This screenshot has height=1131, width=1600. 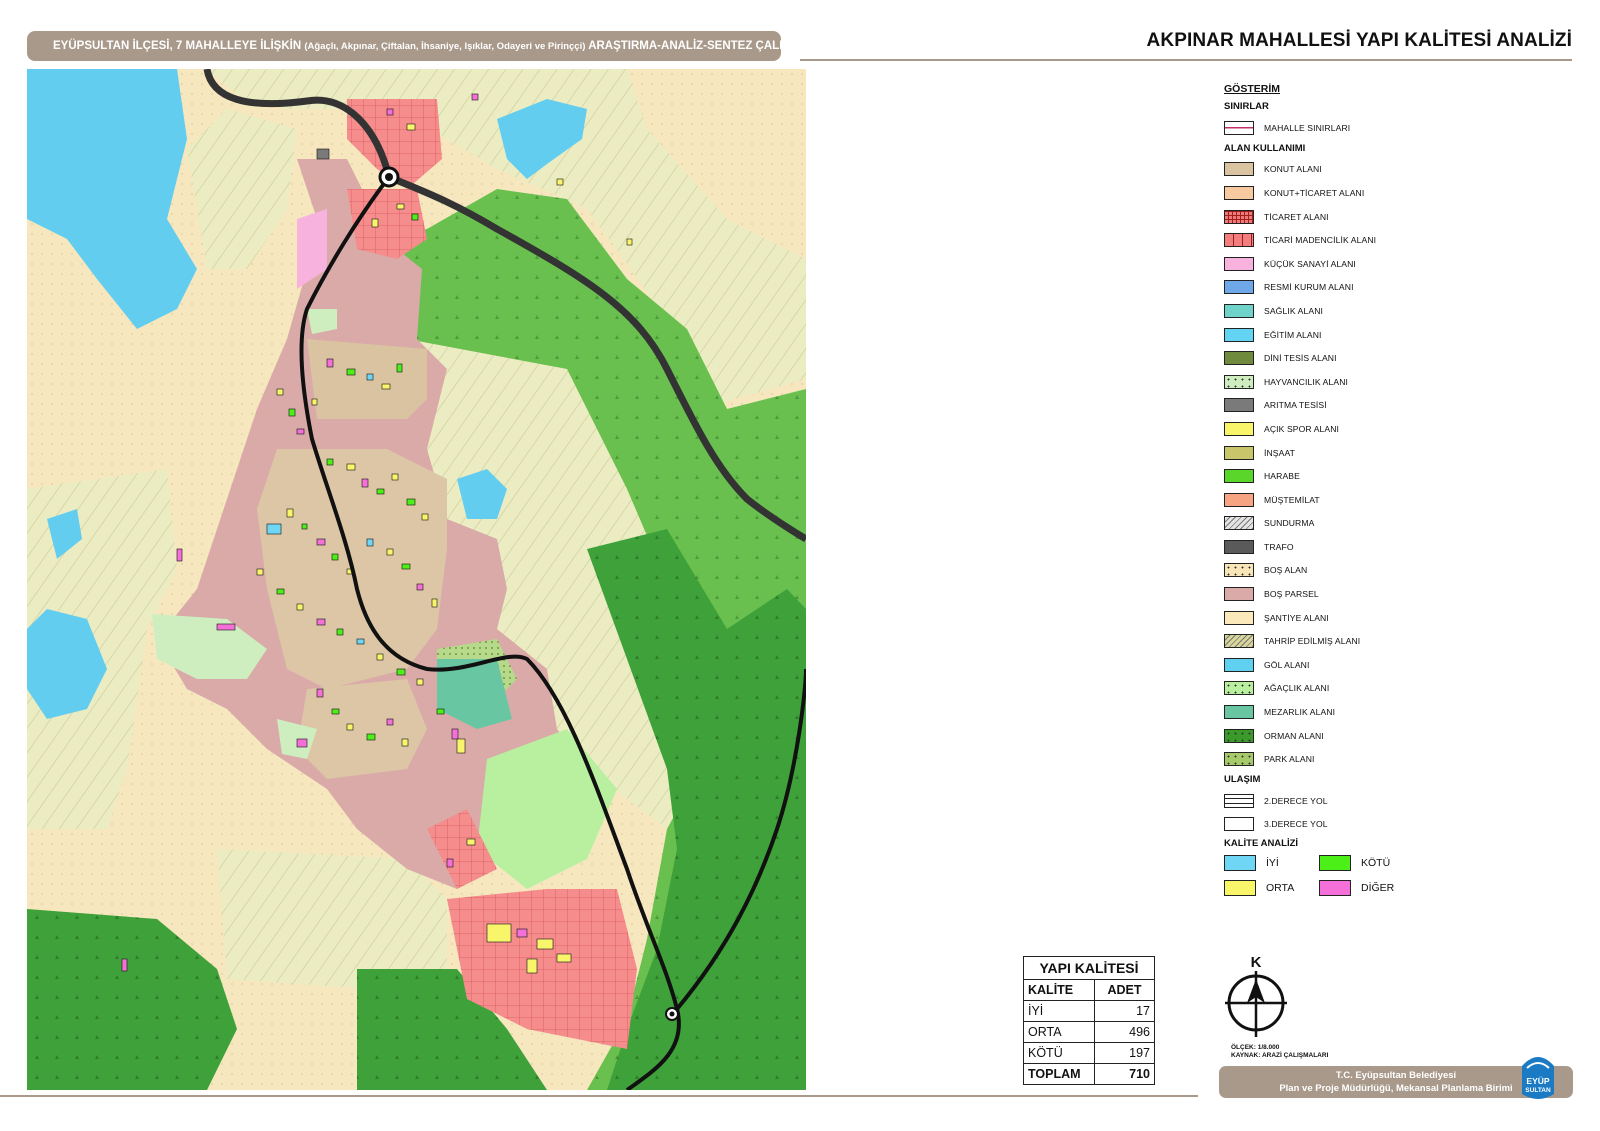 I want to click on legend-item: İNŞAAT, so click(x=1389, y=453).